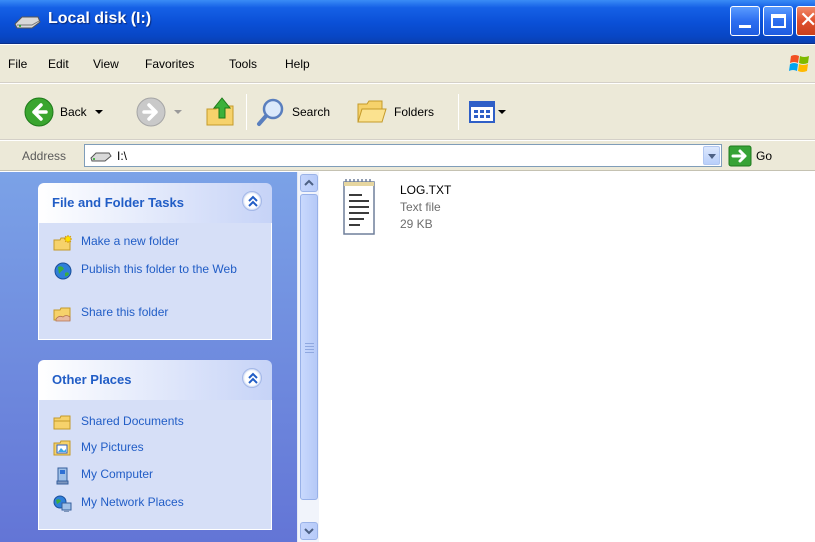 The height and width of the screenshot is (542, 815). Describe the element at coordinates (17, 64) in the screenshot. I see `menu-file: File` at that location.